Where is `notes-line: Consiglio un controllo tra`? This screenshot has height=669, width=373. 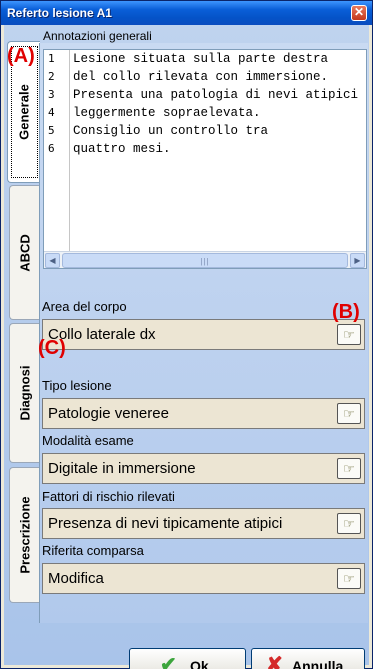
notes-line: Consiglio un controllo tra is located at coordinates (171, 131).